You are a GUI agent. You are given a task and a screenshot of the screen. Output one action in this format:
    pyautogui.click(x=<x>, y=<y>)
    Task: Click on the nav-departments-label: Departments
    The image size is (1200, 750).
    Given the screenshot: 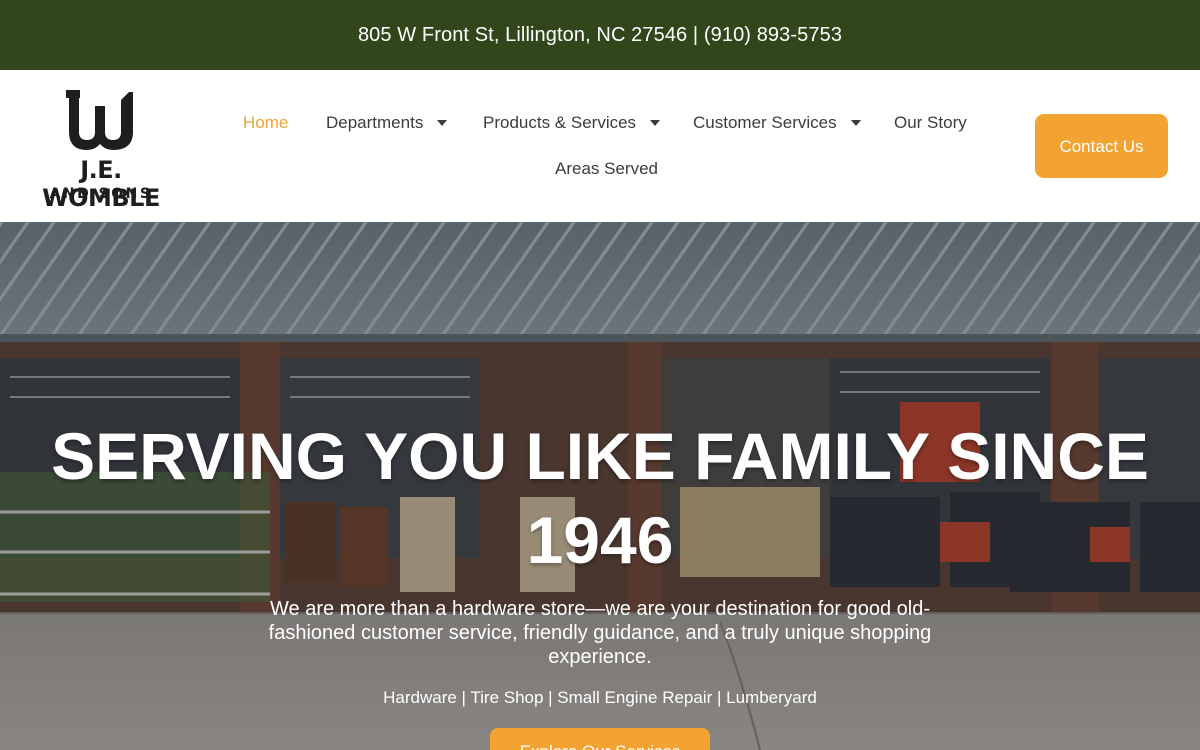 What is the action you would take?
    pyautogui.click(x=375, y=122)
    